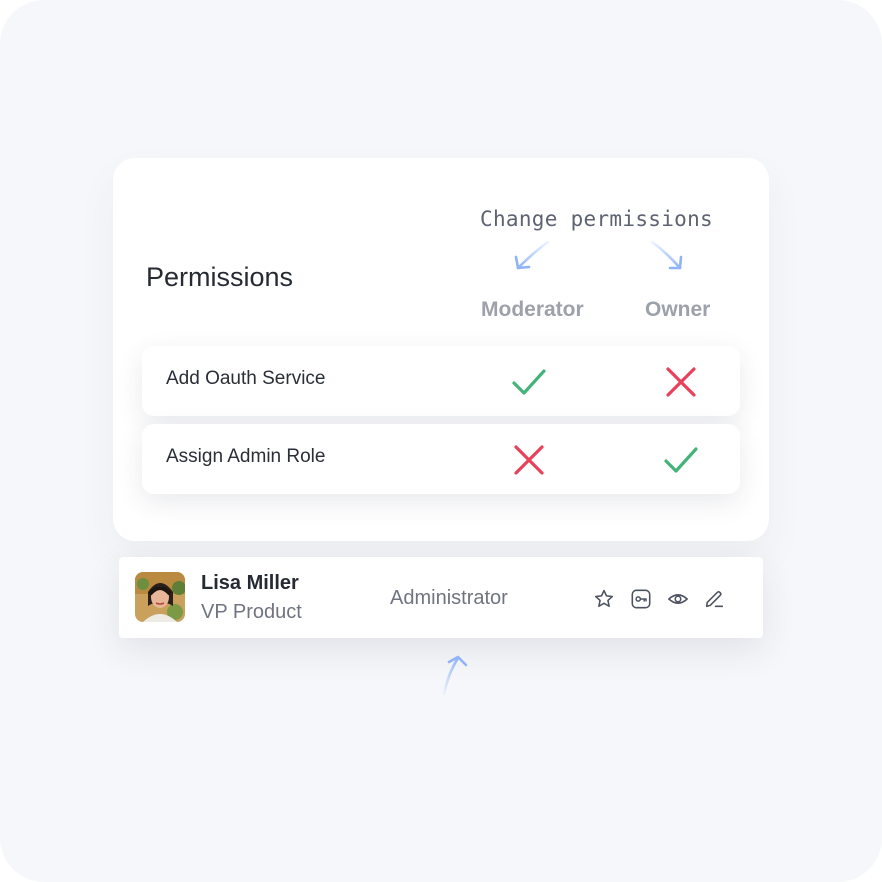 This screenshot has width=882, height=882. Describe the element at coordinates (529, 460) in the screenshot. I see `moderator-cross-icon` at that location.